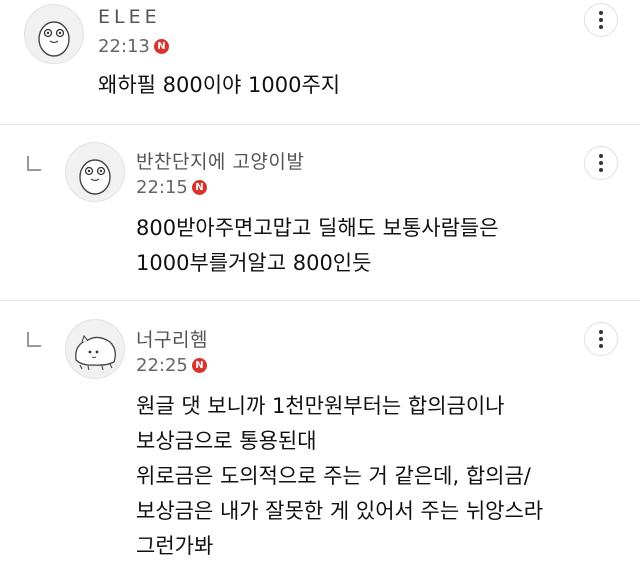 This screenshot has height=576, width=640. I want to click on comment-text-line: 그런가봐, so click(175, 546).